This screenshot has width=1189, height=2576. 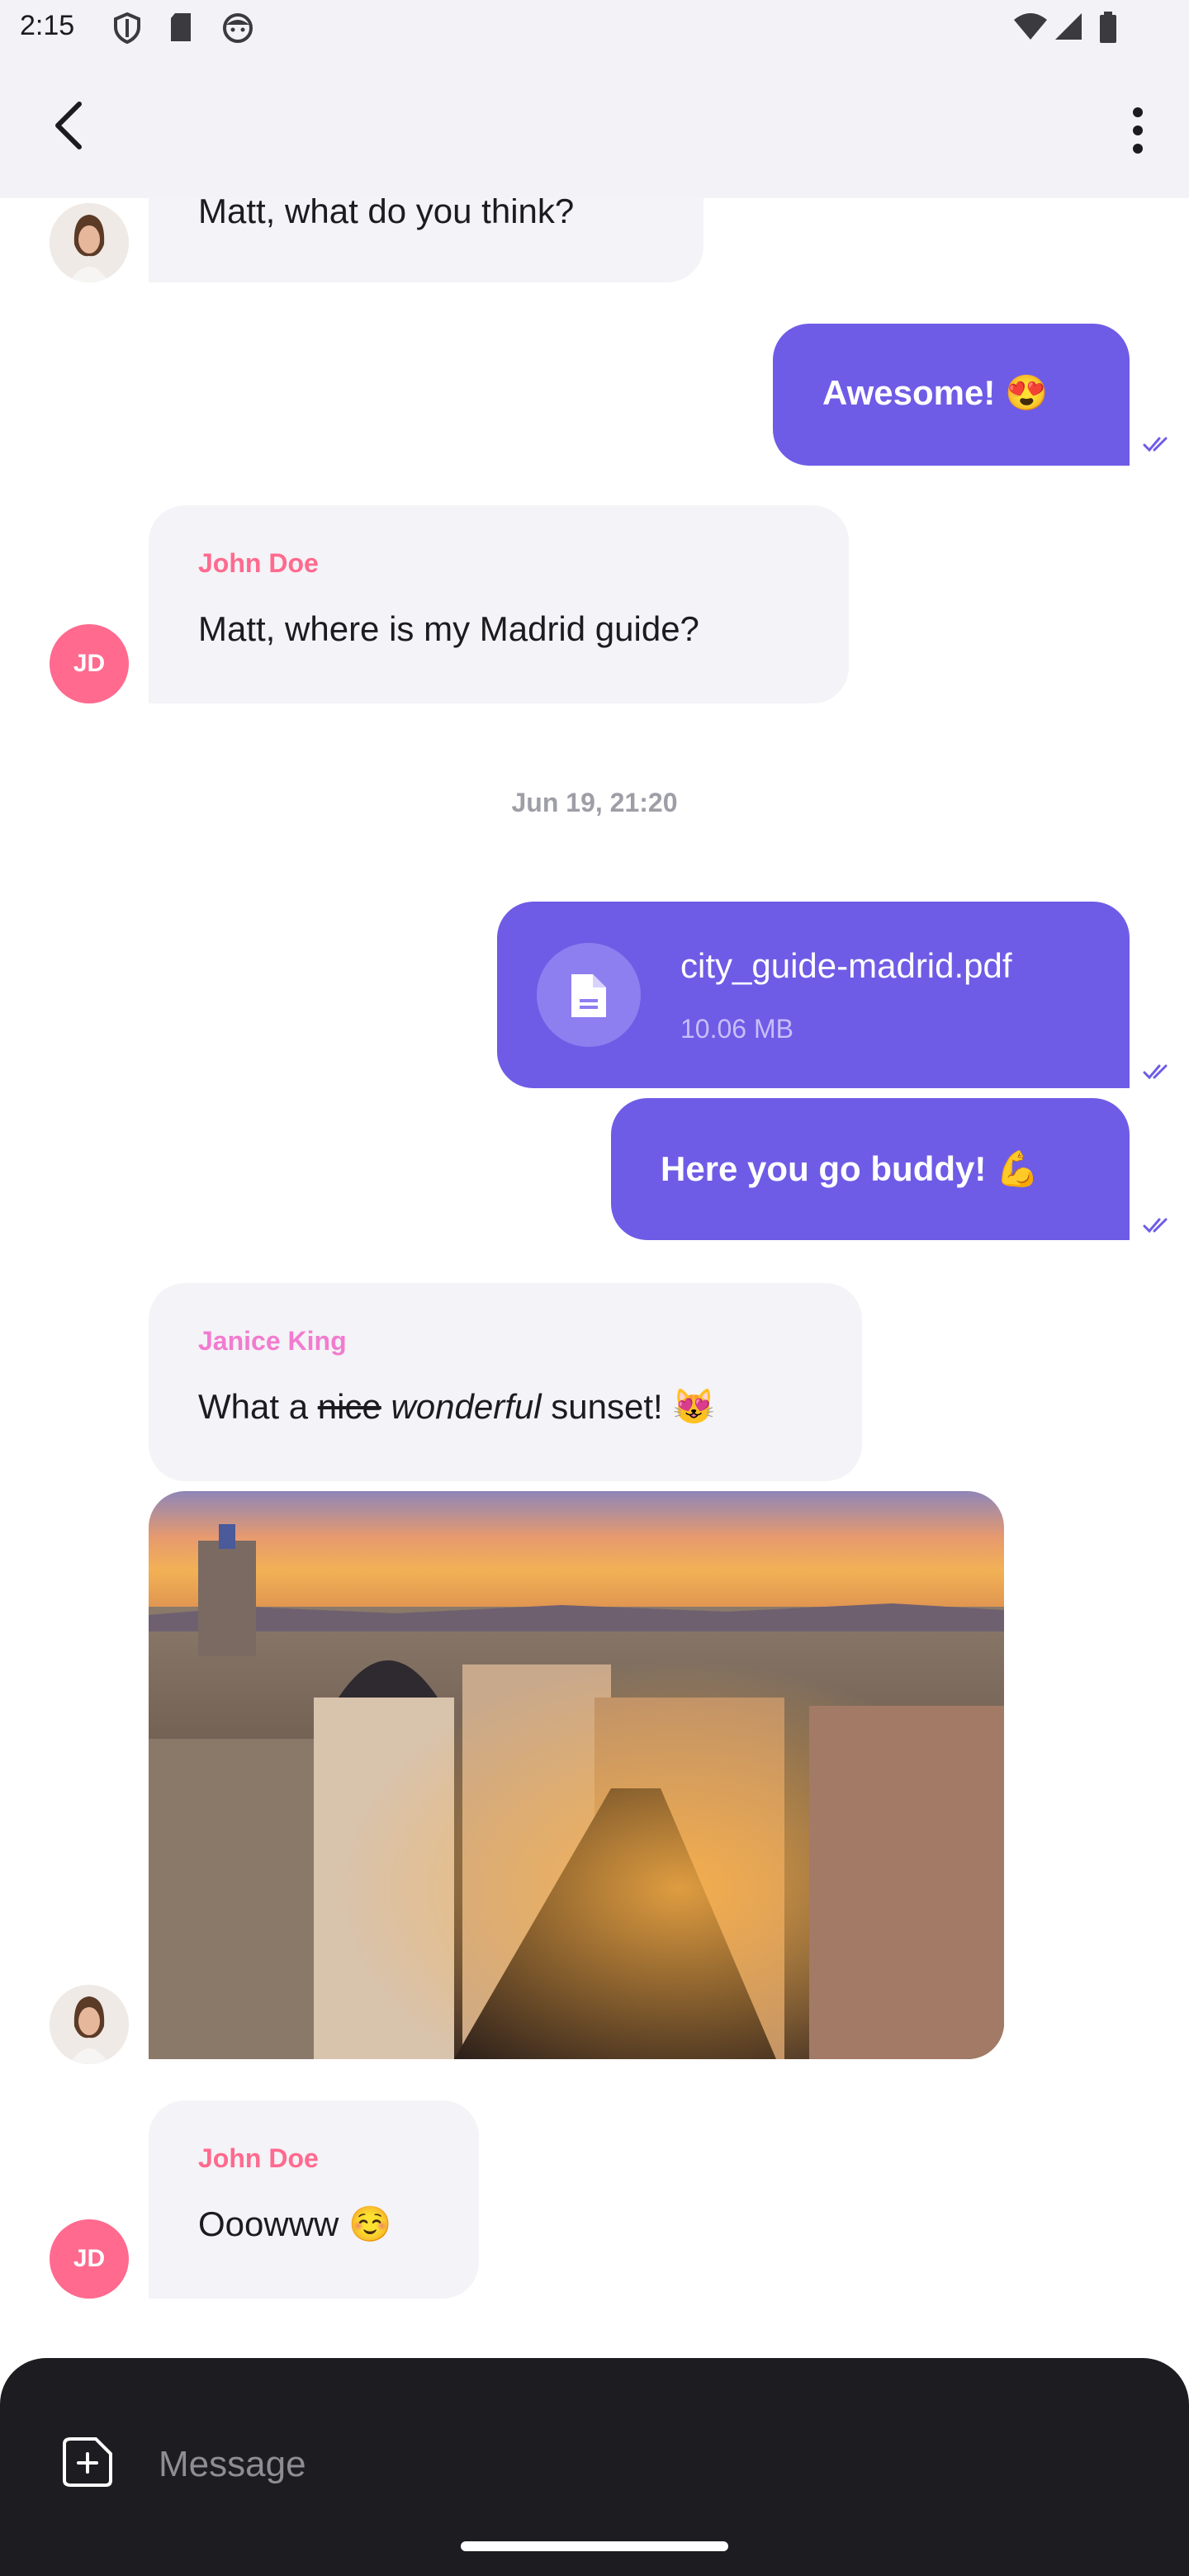 What do you see at coordinates (272, 1341) in the screenshot?
I see `author-name: Janice King` at bounding box center [272, 1341].